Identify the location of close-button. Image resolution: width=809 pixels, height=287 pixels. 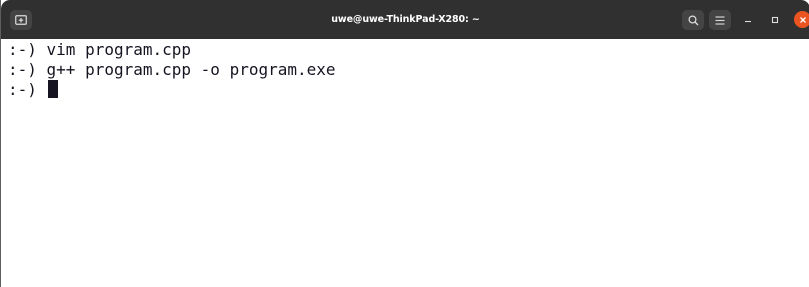
(801, 19).